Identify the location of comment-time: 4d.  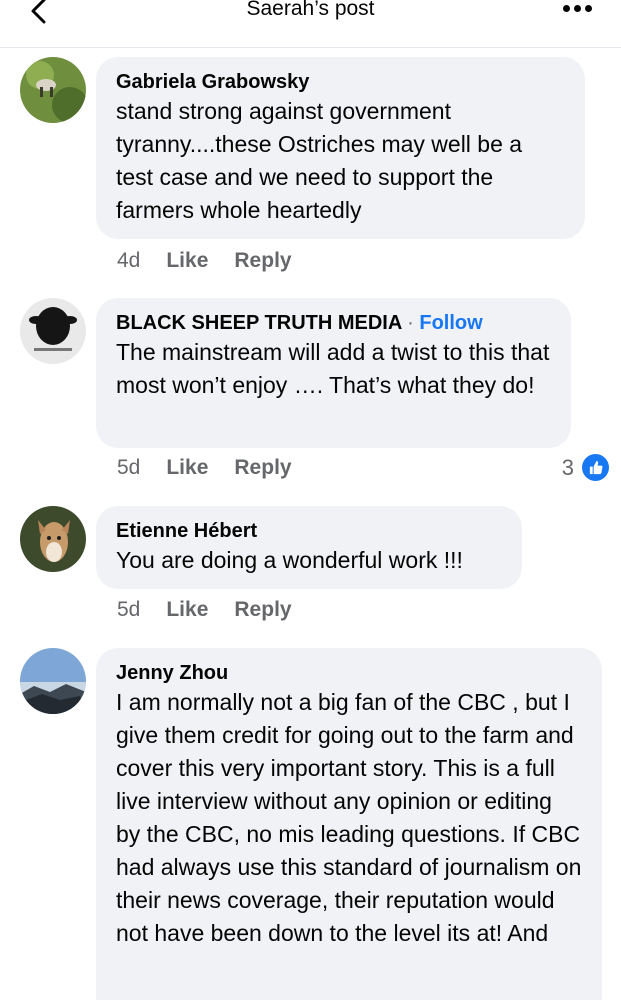
(128, 260).